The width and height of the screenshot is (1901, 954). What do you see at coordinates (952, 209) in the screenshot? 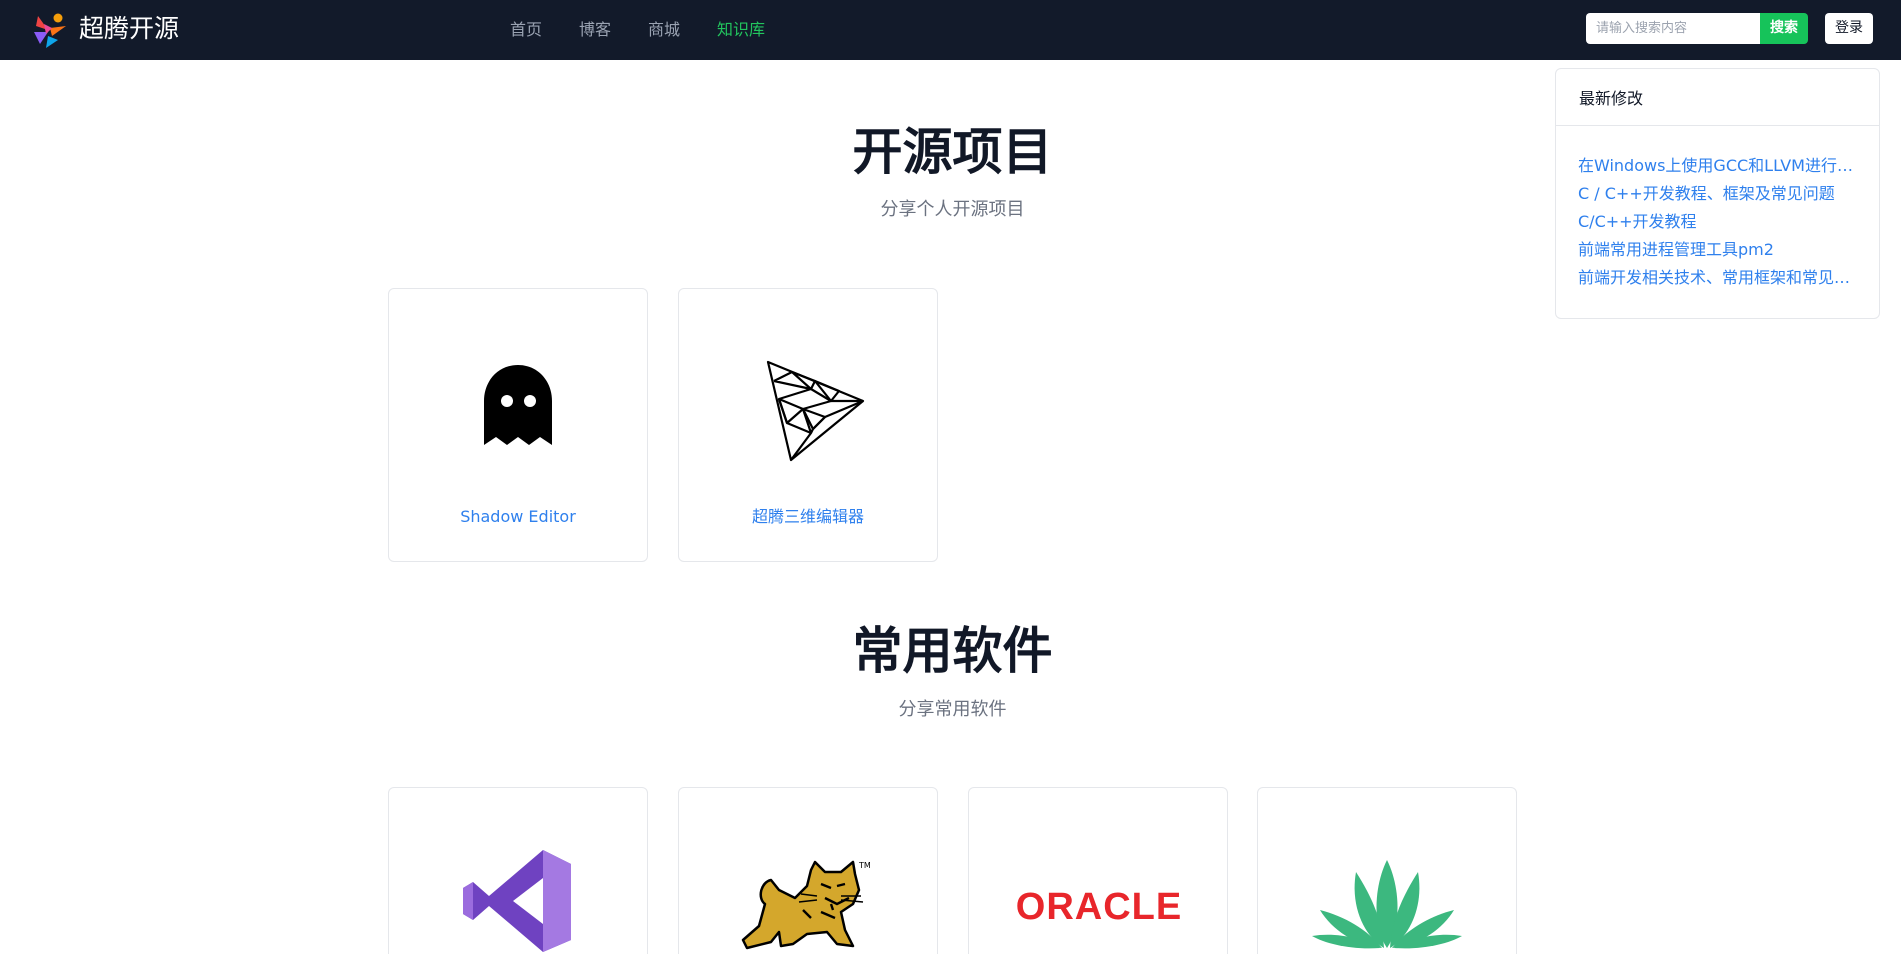
I see `projects-subtitle: 分享个人开源项目` at bounding box center [952, 209].